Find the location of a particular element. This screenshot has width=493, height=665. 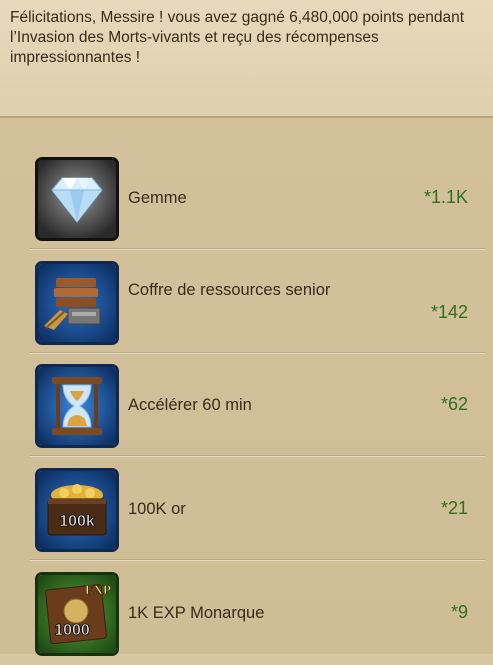

reward-name: Accélérer 60 min is located at coordinates (190, 405).